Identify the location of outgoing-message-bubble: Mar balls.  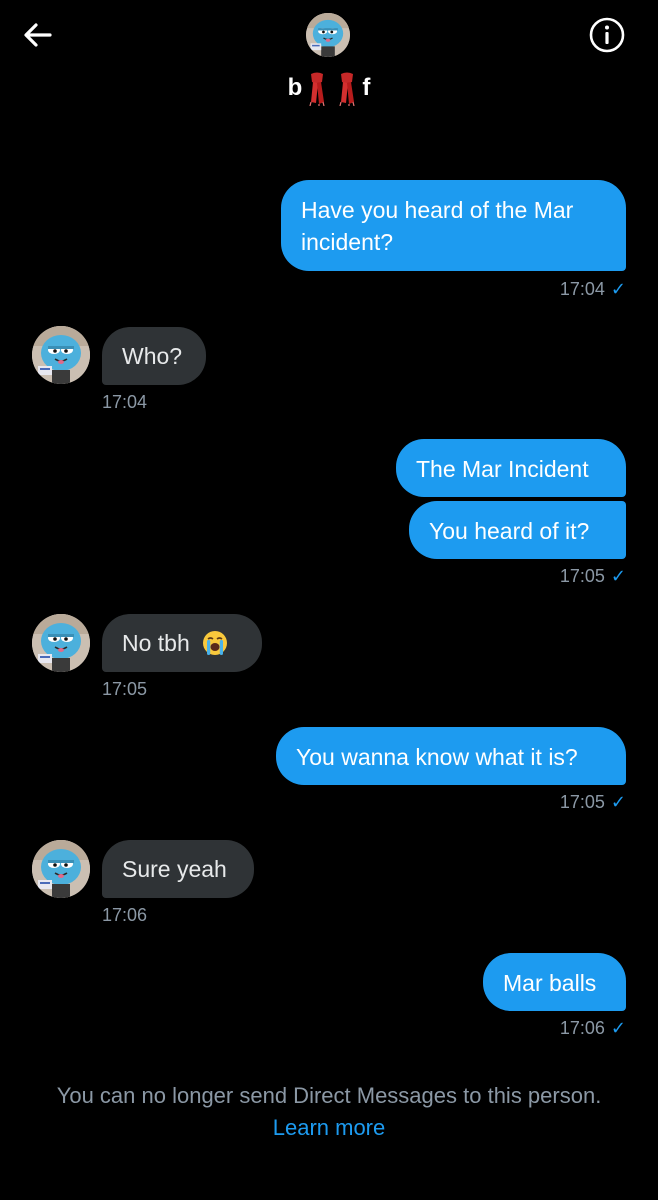
(554, 982).